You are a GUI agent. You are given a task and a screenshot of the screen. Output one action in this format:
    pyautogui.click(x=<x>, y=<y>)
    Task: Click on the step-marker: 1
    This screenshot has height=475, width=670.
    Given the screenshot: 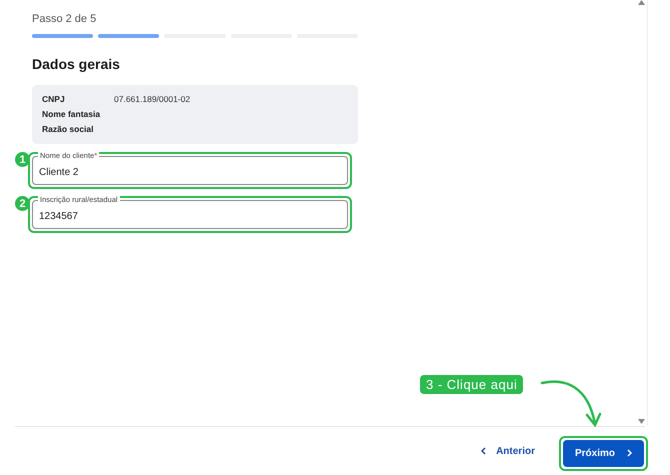 What is the action you would take?
    pyautogui.click(x=22, y=159)
    